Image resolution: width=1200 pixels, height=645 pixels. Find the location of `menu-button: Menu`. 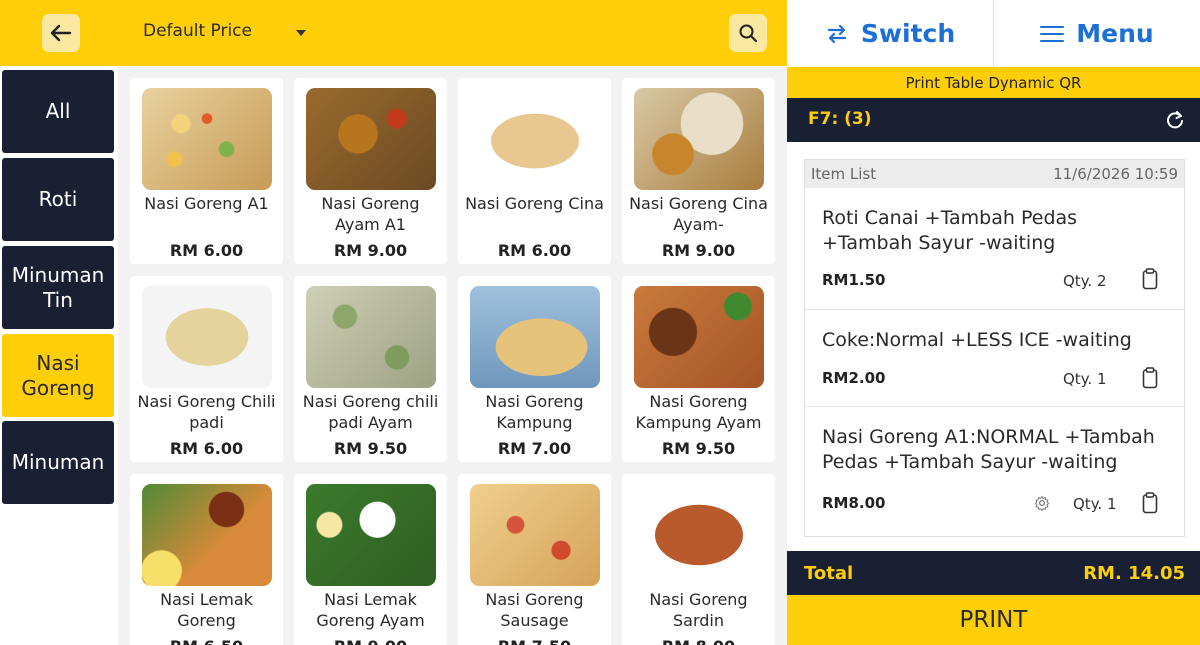

menu-button: Menu is located at coordinates (1097, 33).